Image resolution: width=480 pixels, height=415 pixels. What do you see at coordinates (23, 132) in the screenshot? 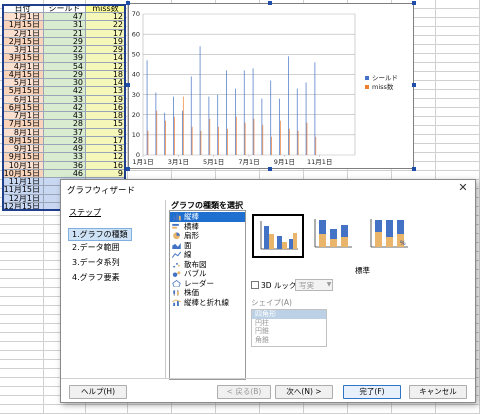
I see `date-cell: 8月1日` at bounding box center [23, 132].